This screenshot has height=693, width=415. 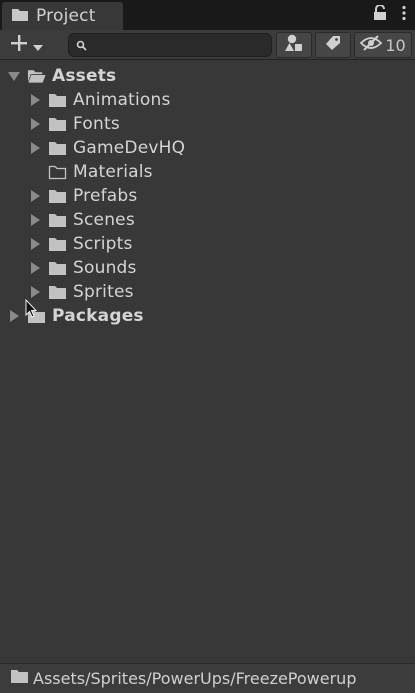 I want to click on tree-item-assets: Assets, so click(x=207, y=76).